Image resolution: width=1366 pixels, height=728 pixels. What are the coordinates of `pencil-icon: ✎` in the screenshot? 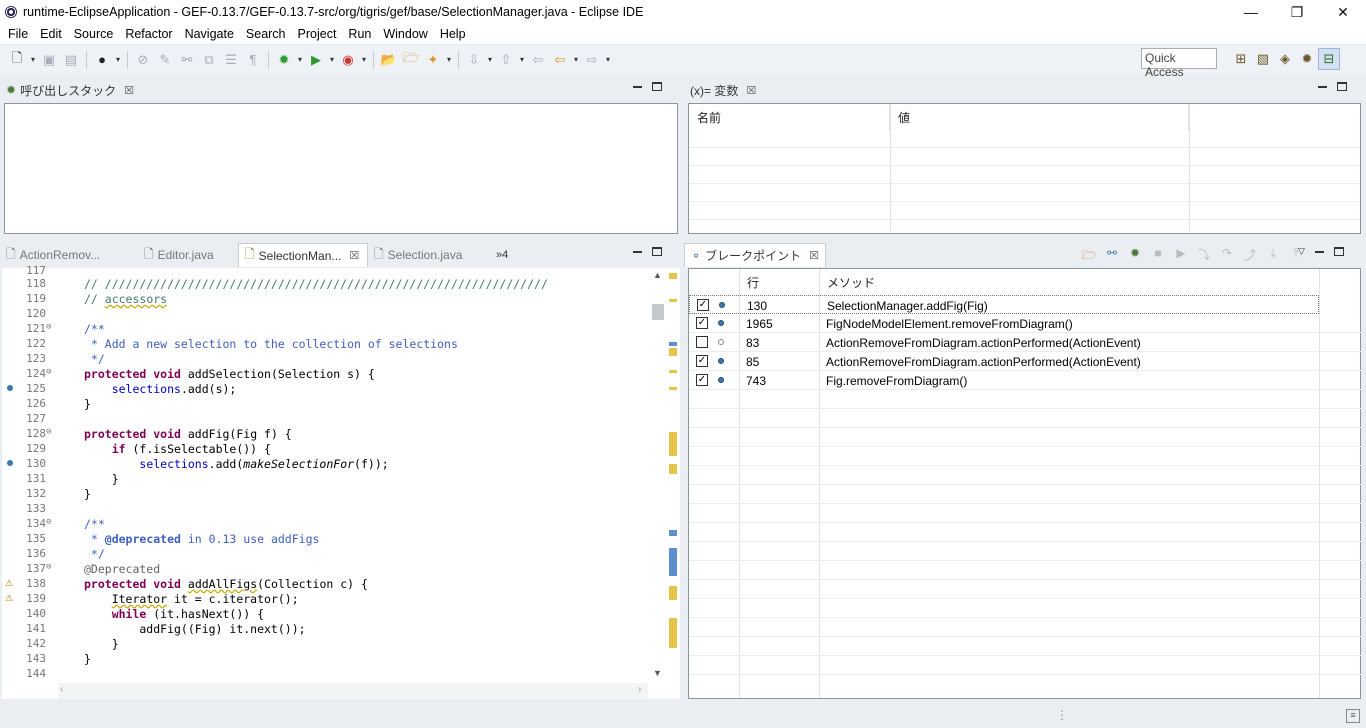 It's located at (165, 60).